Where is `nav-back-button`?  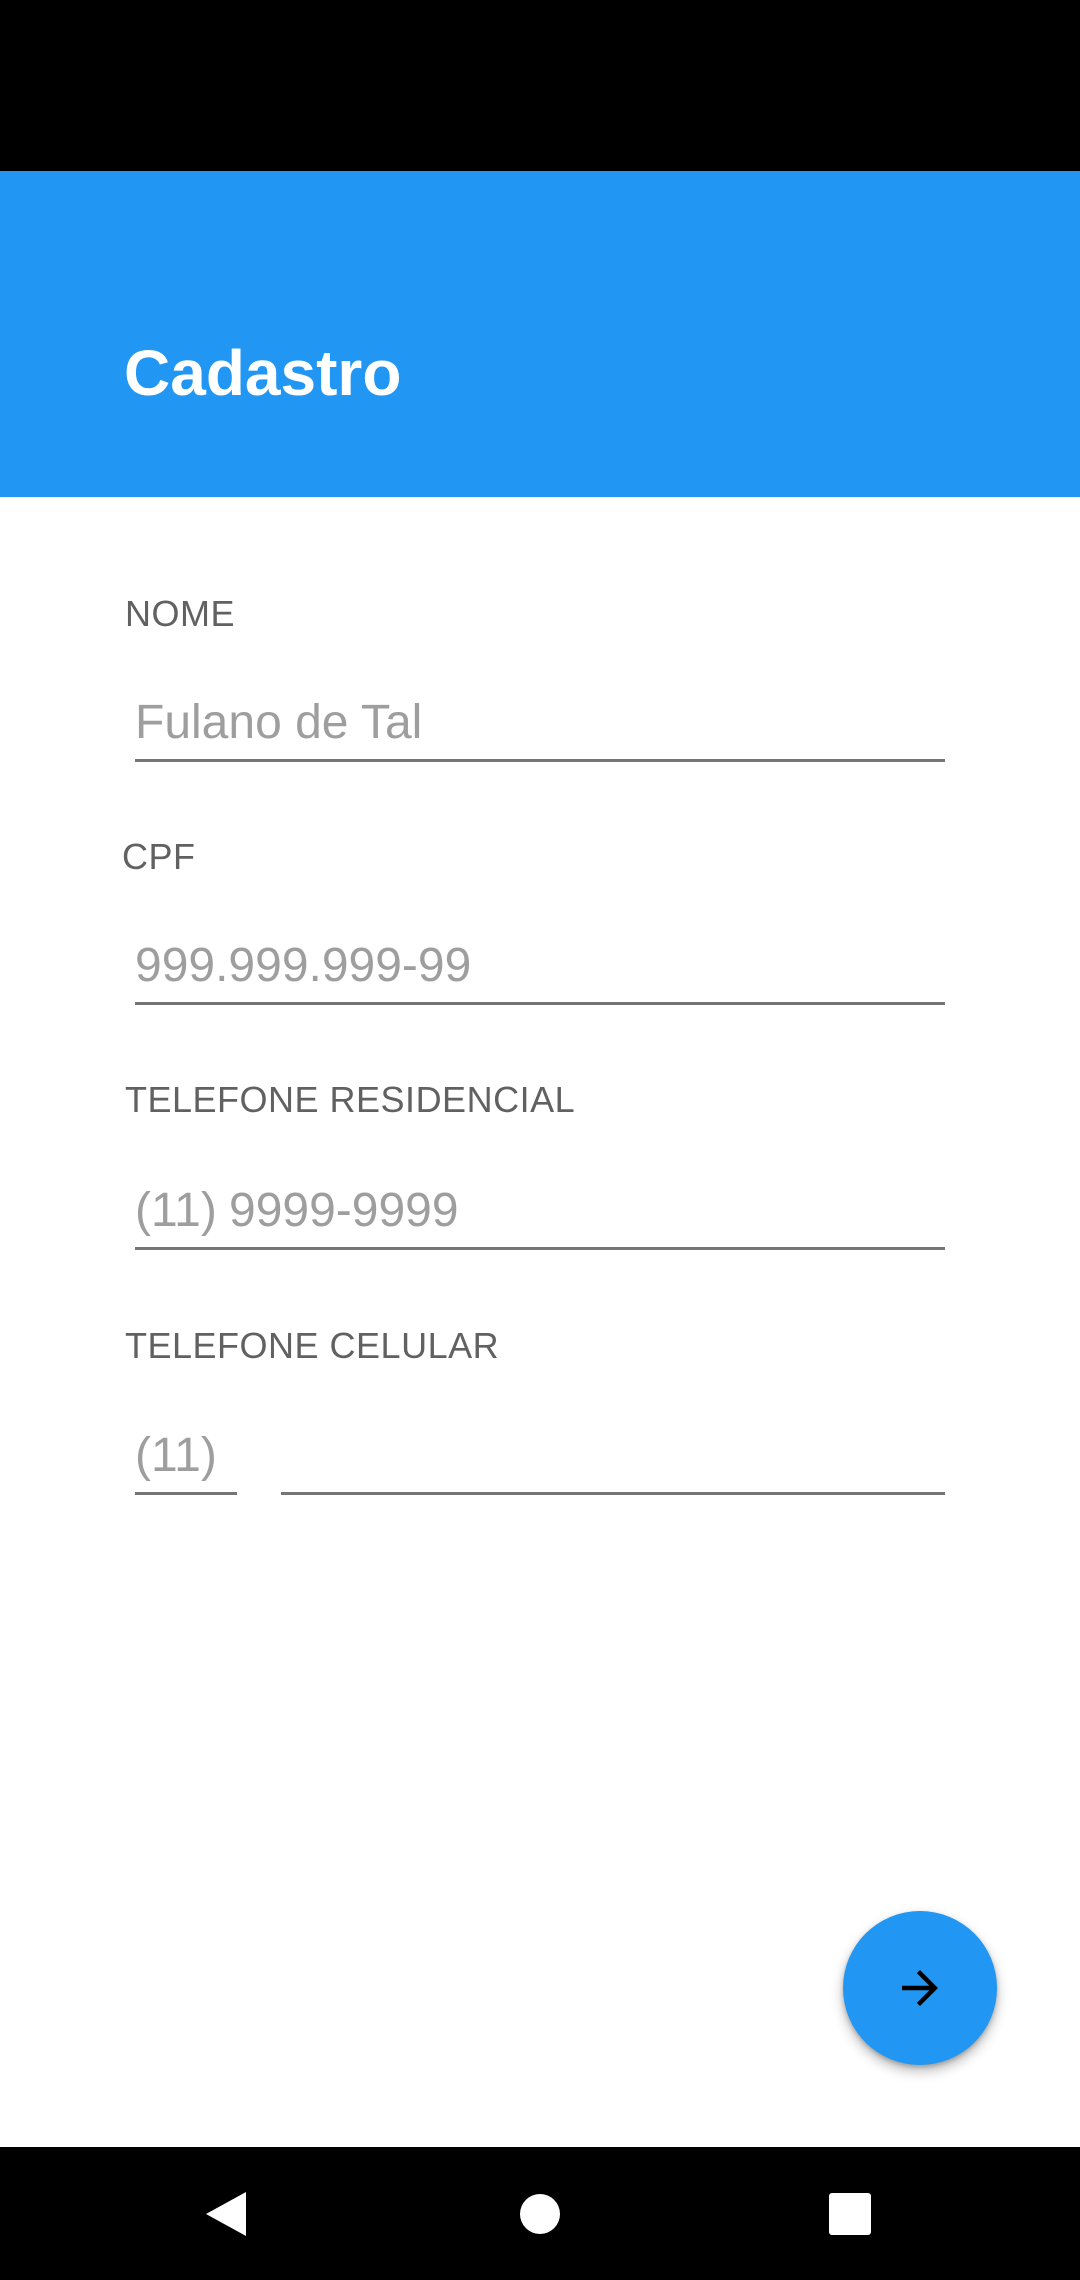 nav-back-button is located at coordinates (226, 2213).